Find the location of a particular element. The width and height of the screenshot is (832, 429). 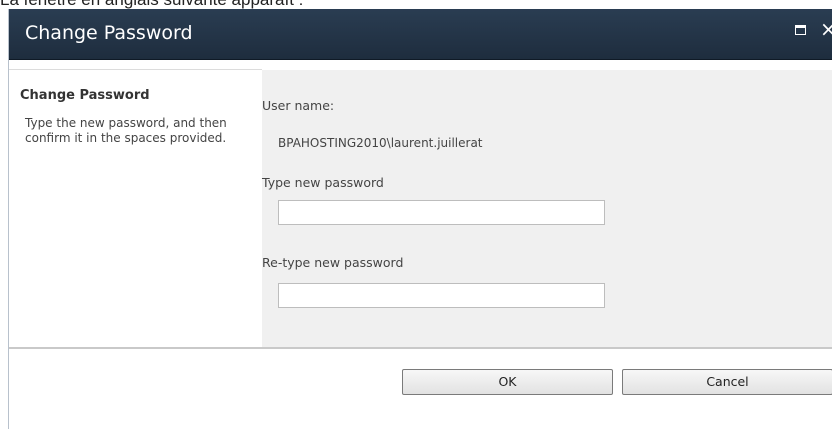

ok-button: OK is located at coordinates (507, 382).